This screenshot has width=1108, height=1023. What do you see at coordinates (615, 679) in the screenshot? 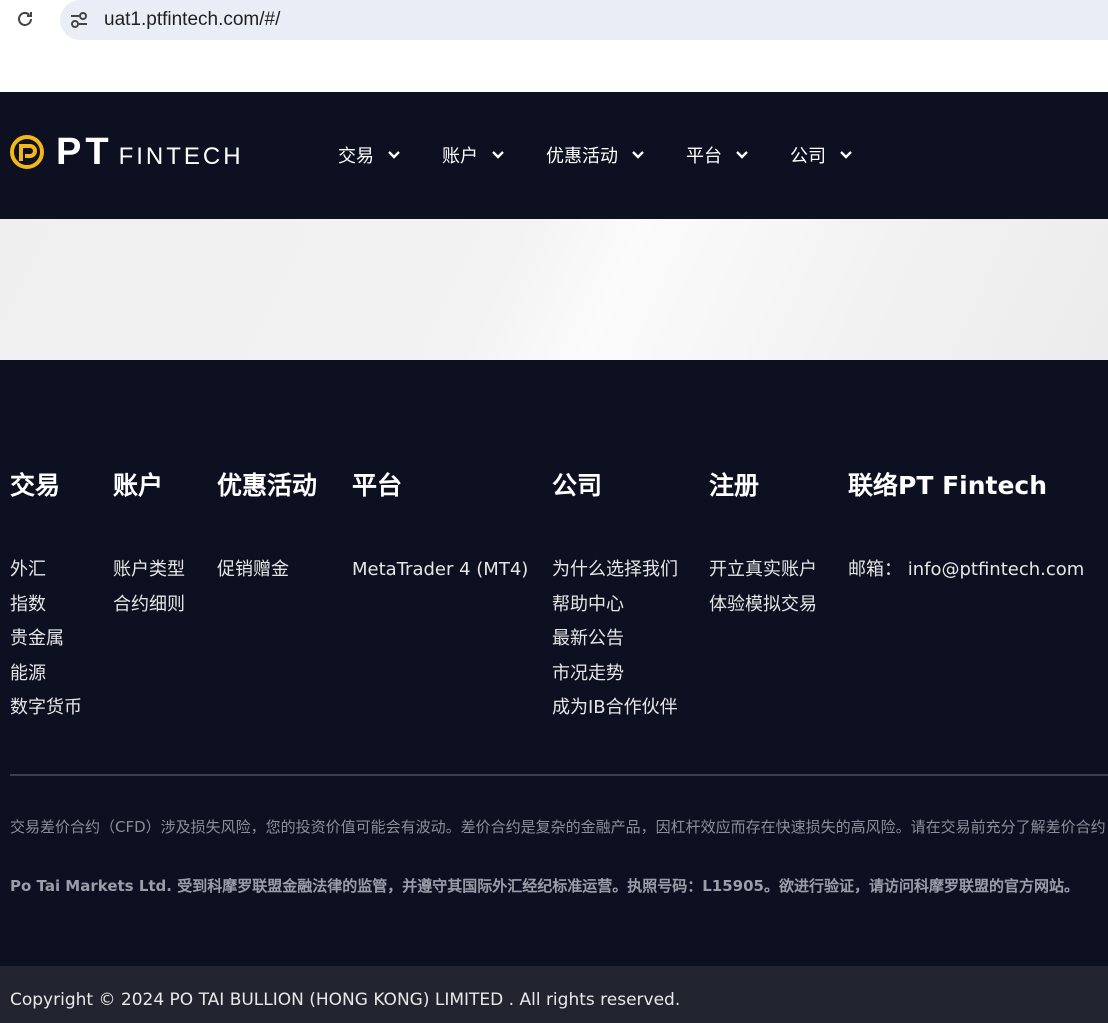
I see `footer-link-market-trends: 市况走势` at bounding box center [615, 679].